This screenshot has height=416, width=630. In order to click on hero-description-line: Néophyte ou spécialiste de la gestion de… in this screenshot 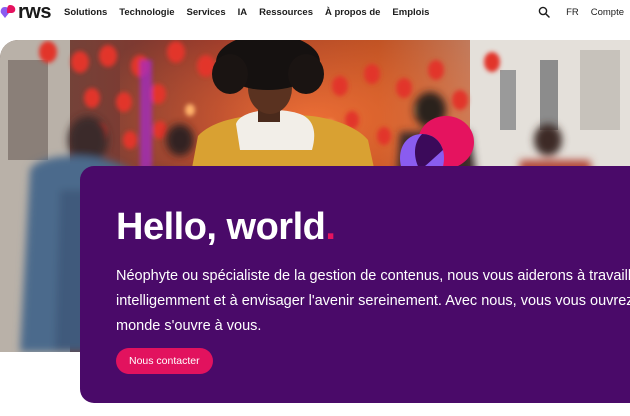, I will do `click(373, 276)`.